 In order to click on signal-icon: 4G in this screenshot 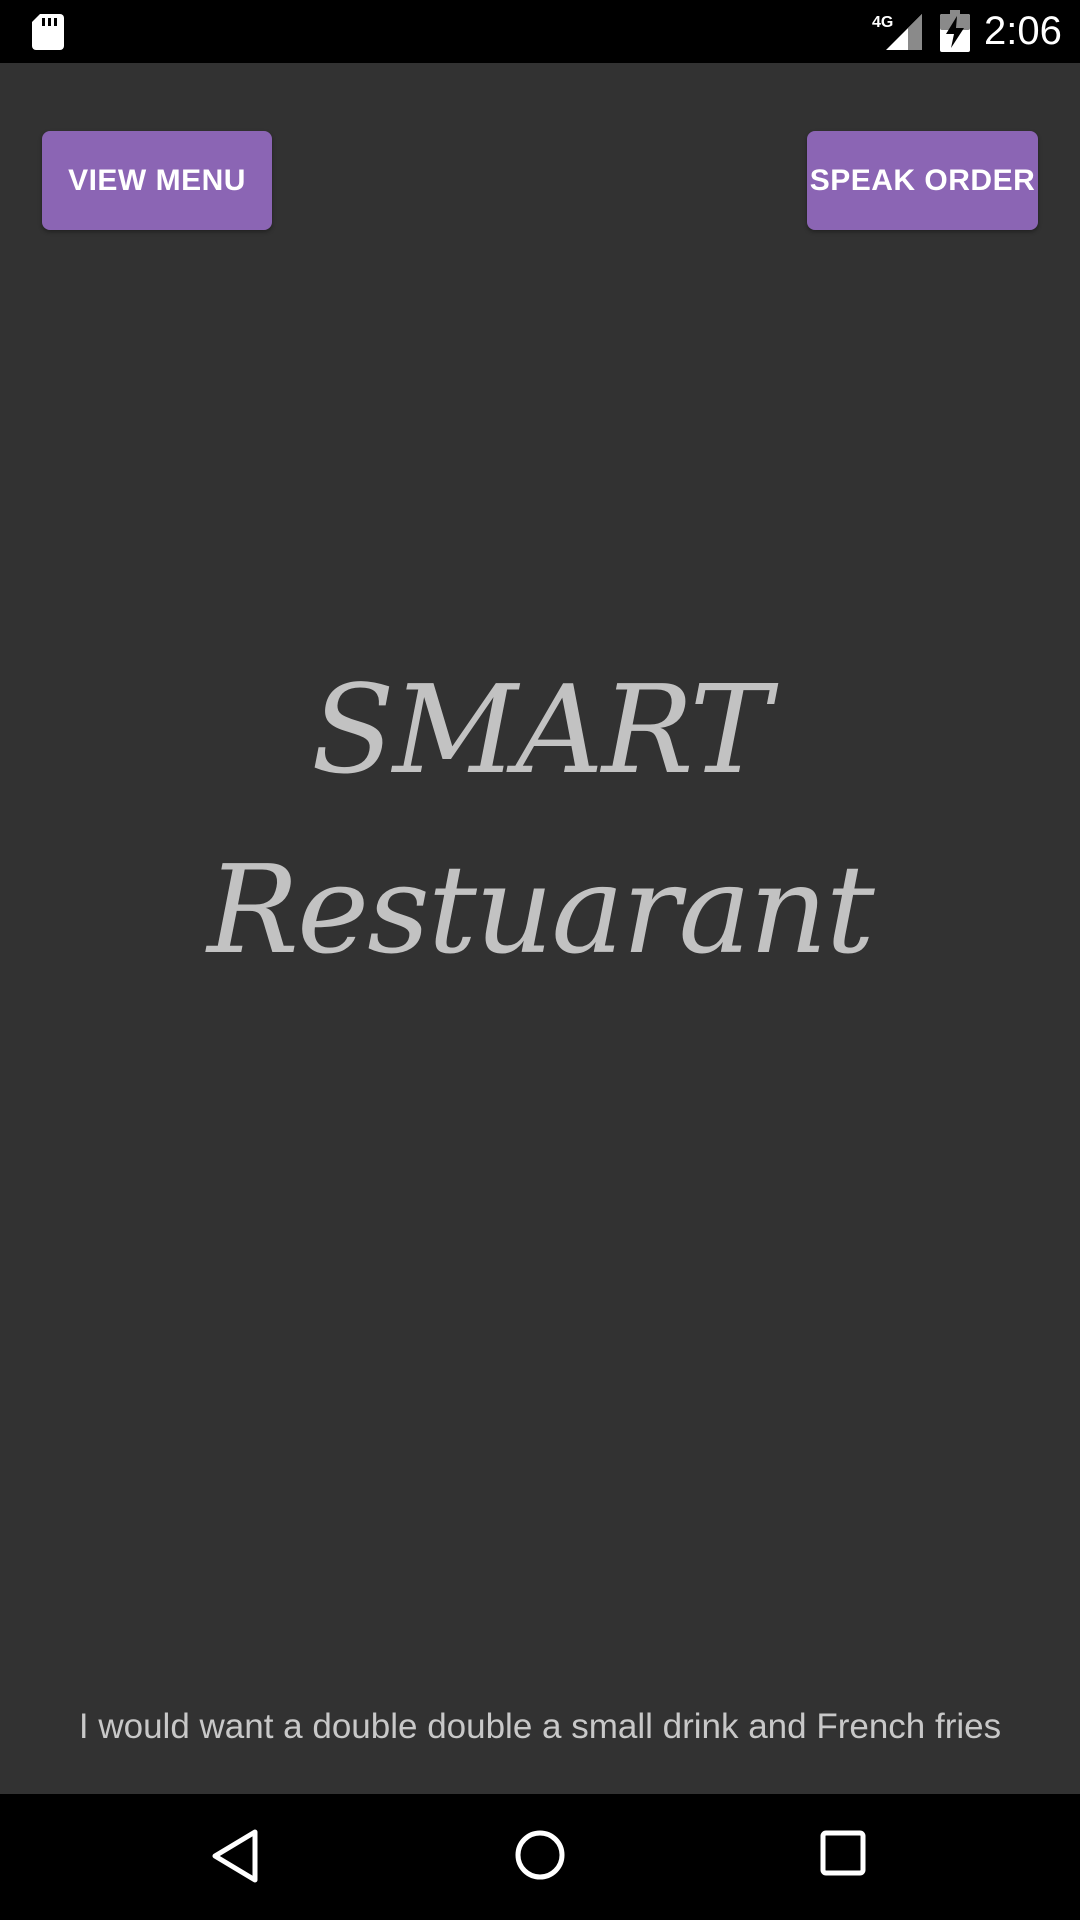, I will do `click(897, 32)`.